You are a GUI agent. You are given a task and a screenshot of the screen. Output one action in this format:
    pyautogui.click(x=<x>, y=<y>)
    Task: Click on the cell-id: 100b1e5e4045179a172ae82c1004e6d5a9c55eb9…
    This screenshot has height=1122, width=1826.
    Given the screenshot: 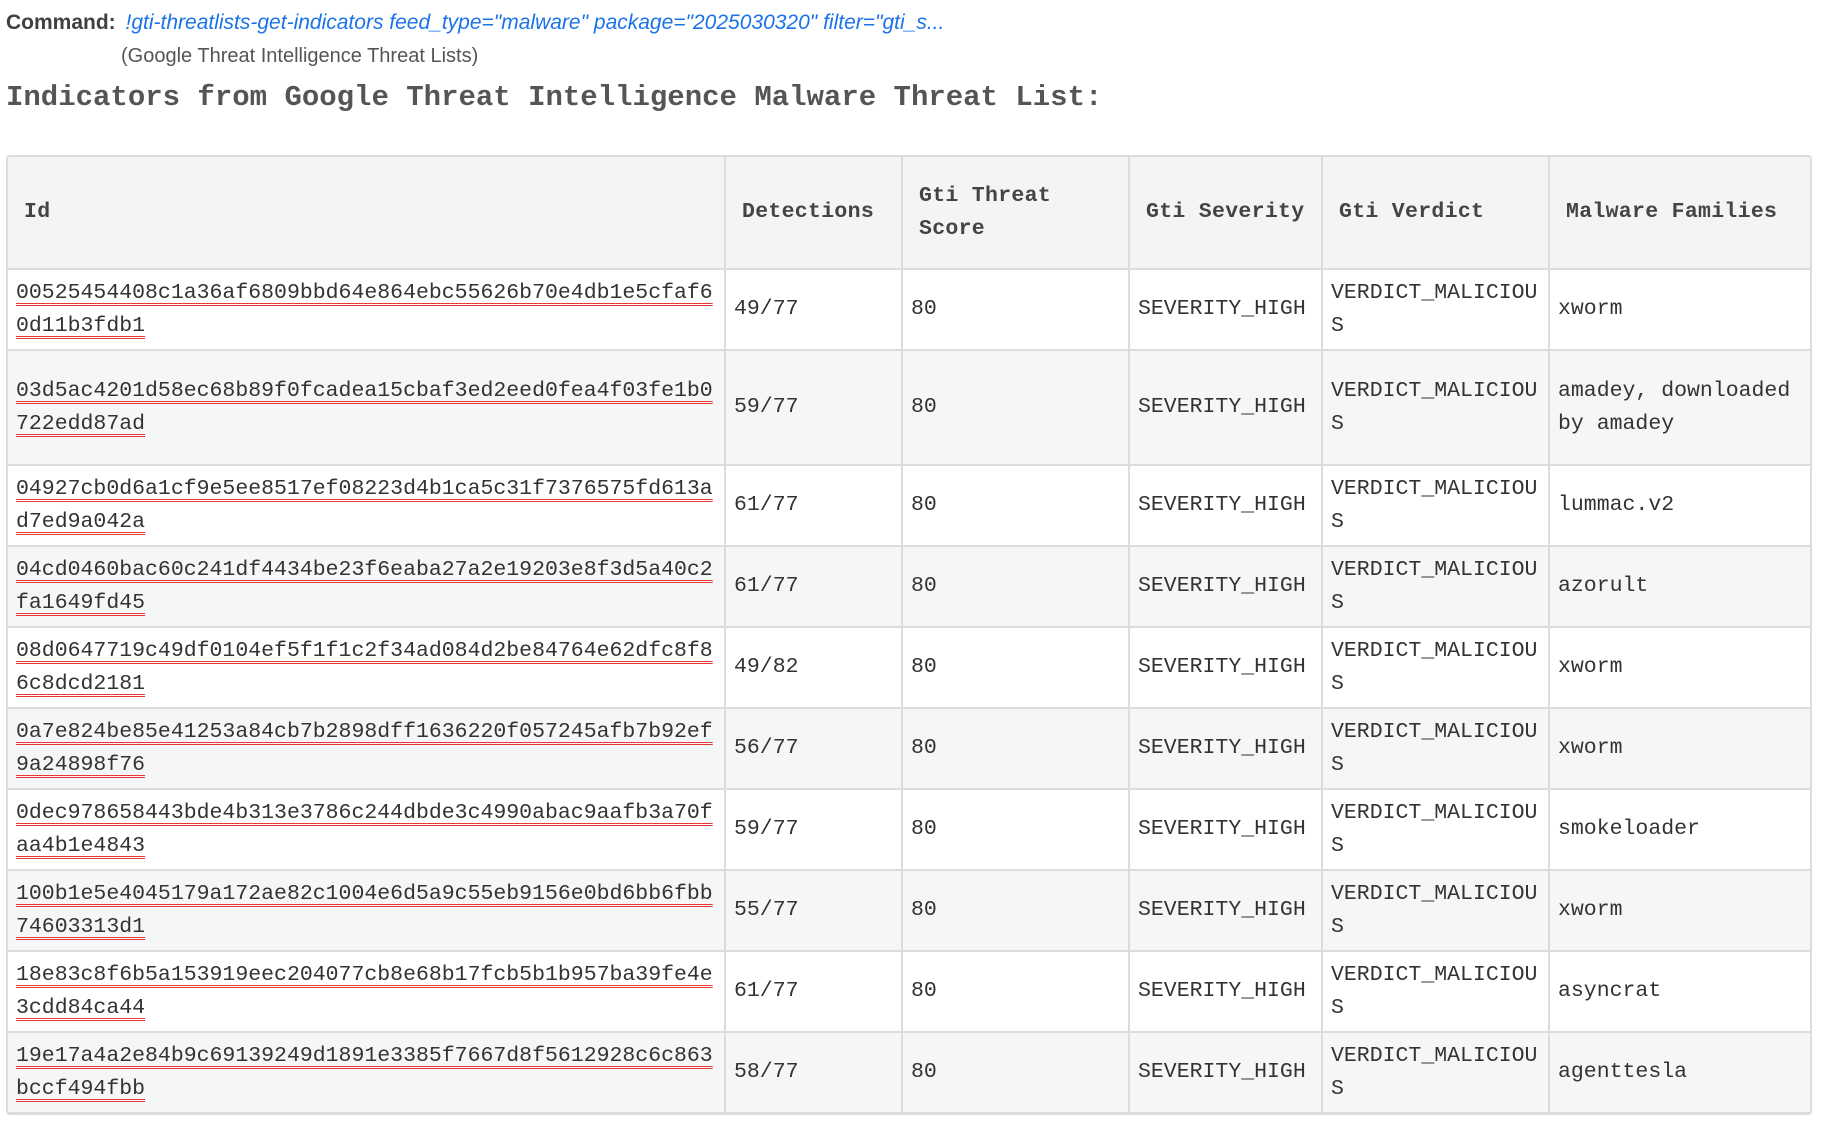 What is the action you would take?
    pyautogui.click(x=367, y=911)
    